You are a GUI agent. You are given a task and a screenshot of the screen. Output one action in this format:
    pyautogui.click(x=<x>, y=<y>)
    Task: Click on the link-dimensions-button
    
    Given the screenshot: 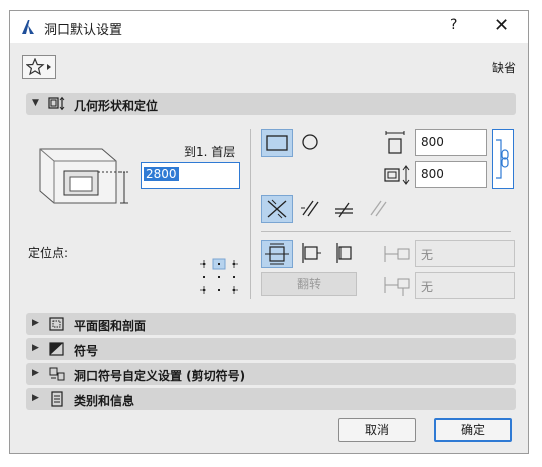 What is the action you would take?
    pyautogui.click(x=503, y=159)
    